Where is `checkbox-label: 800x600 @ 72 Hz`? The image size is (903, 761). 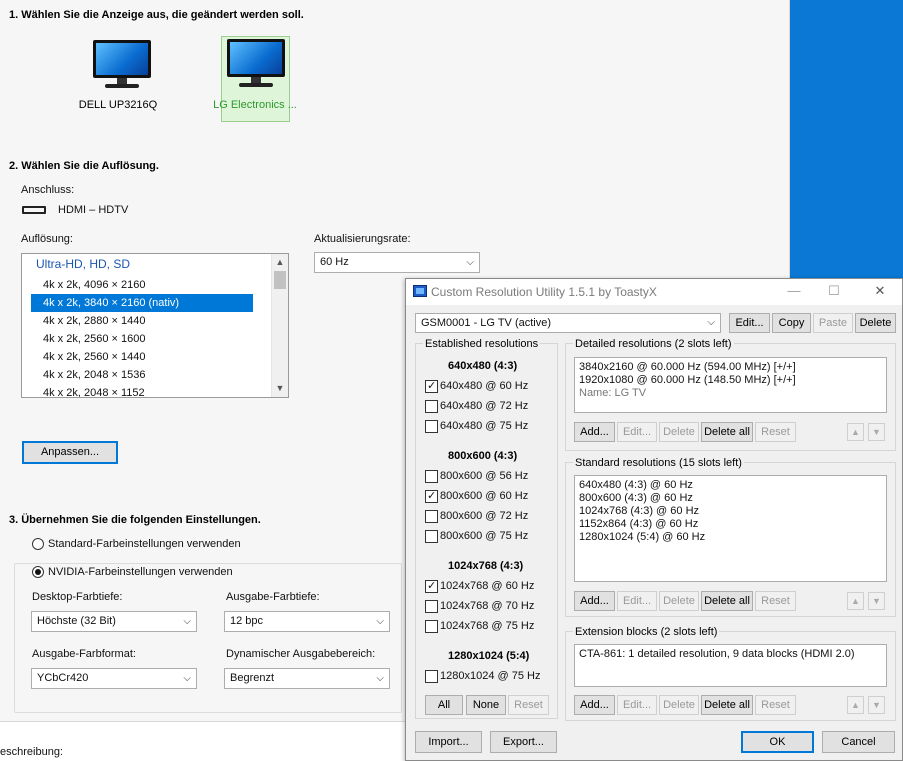 checkbox-label: 800x600 @ 72 Hz is located at coordinates (484, 516).